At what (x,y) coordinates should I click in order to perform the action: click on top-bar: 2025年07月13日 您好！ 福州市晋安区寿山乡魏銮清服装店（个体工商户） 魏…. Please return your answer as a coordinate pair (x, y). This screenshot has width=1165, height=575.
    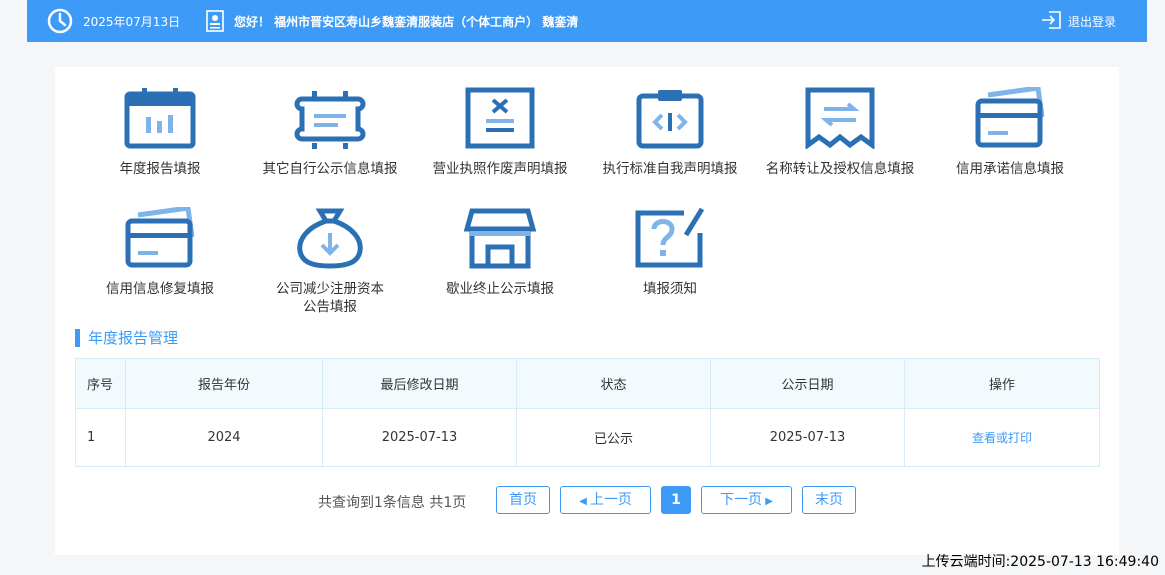
    Looking at the image, I should click on (587, 21).